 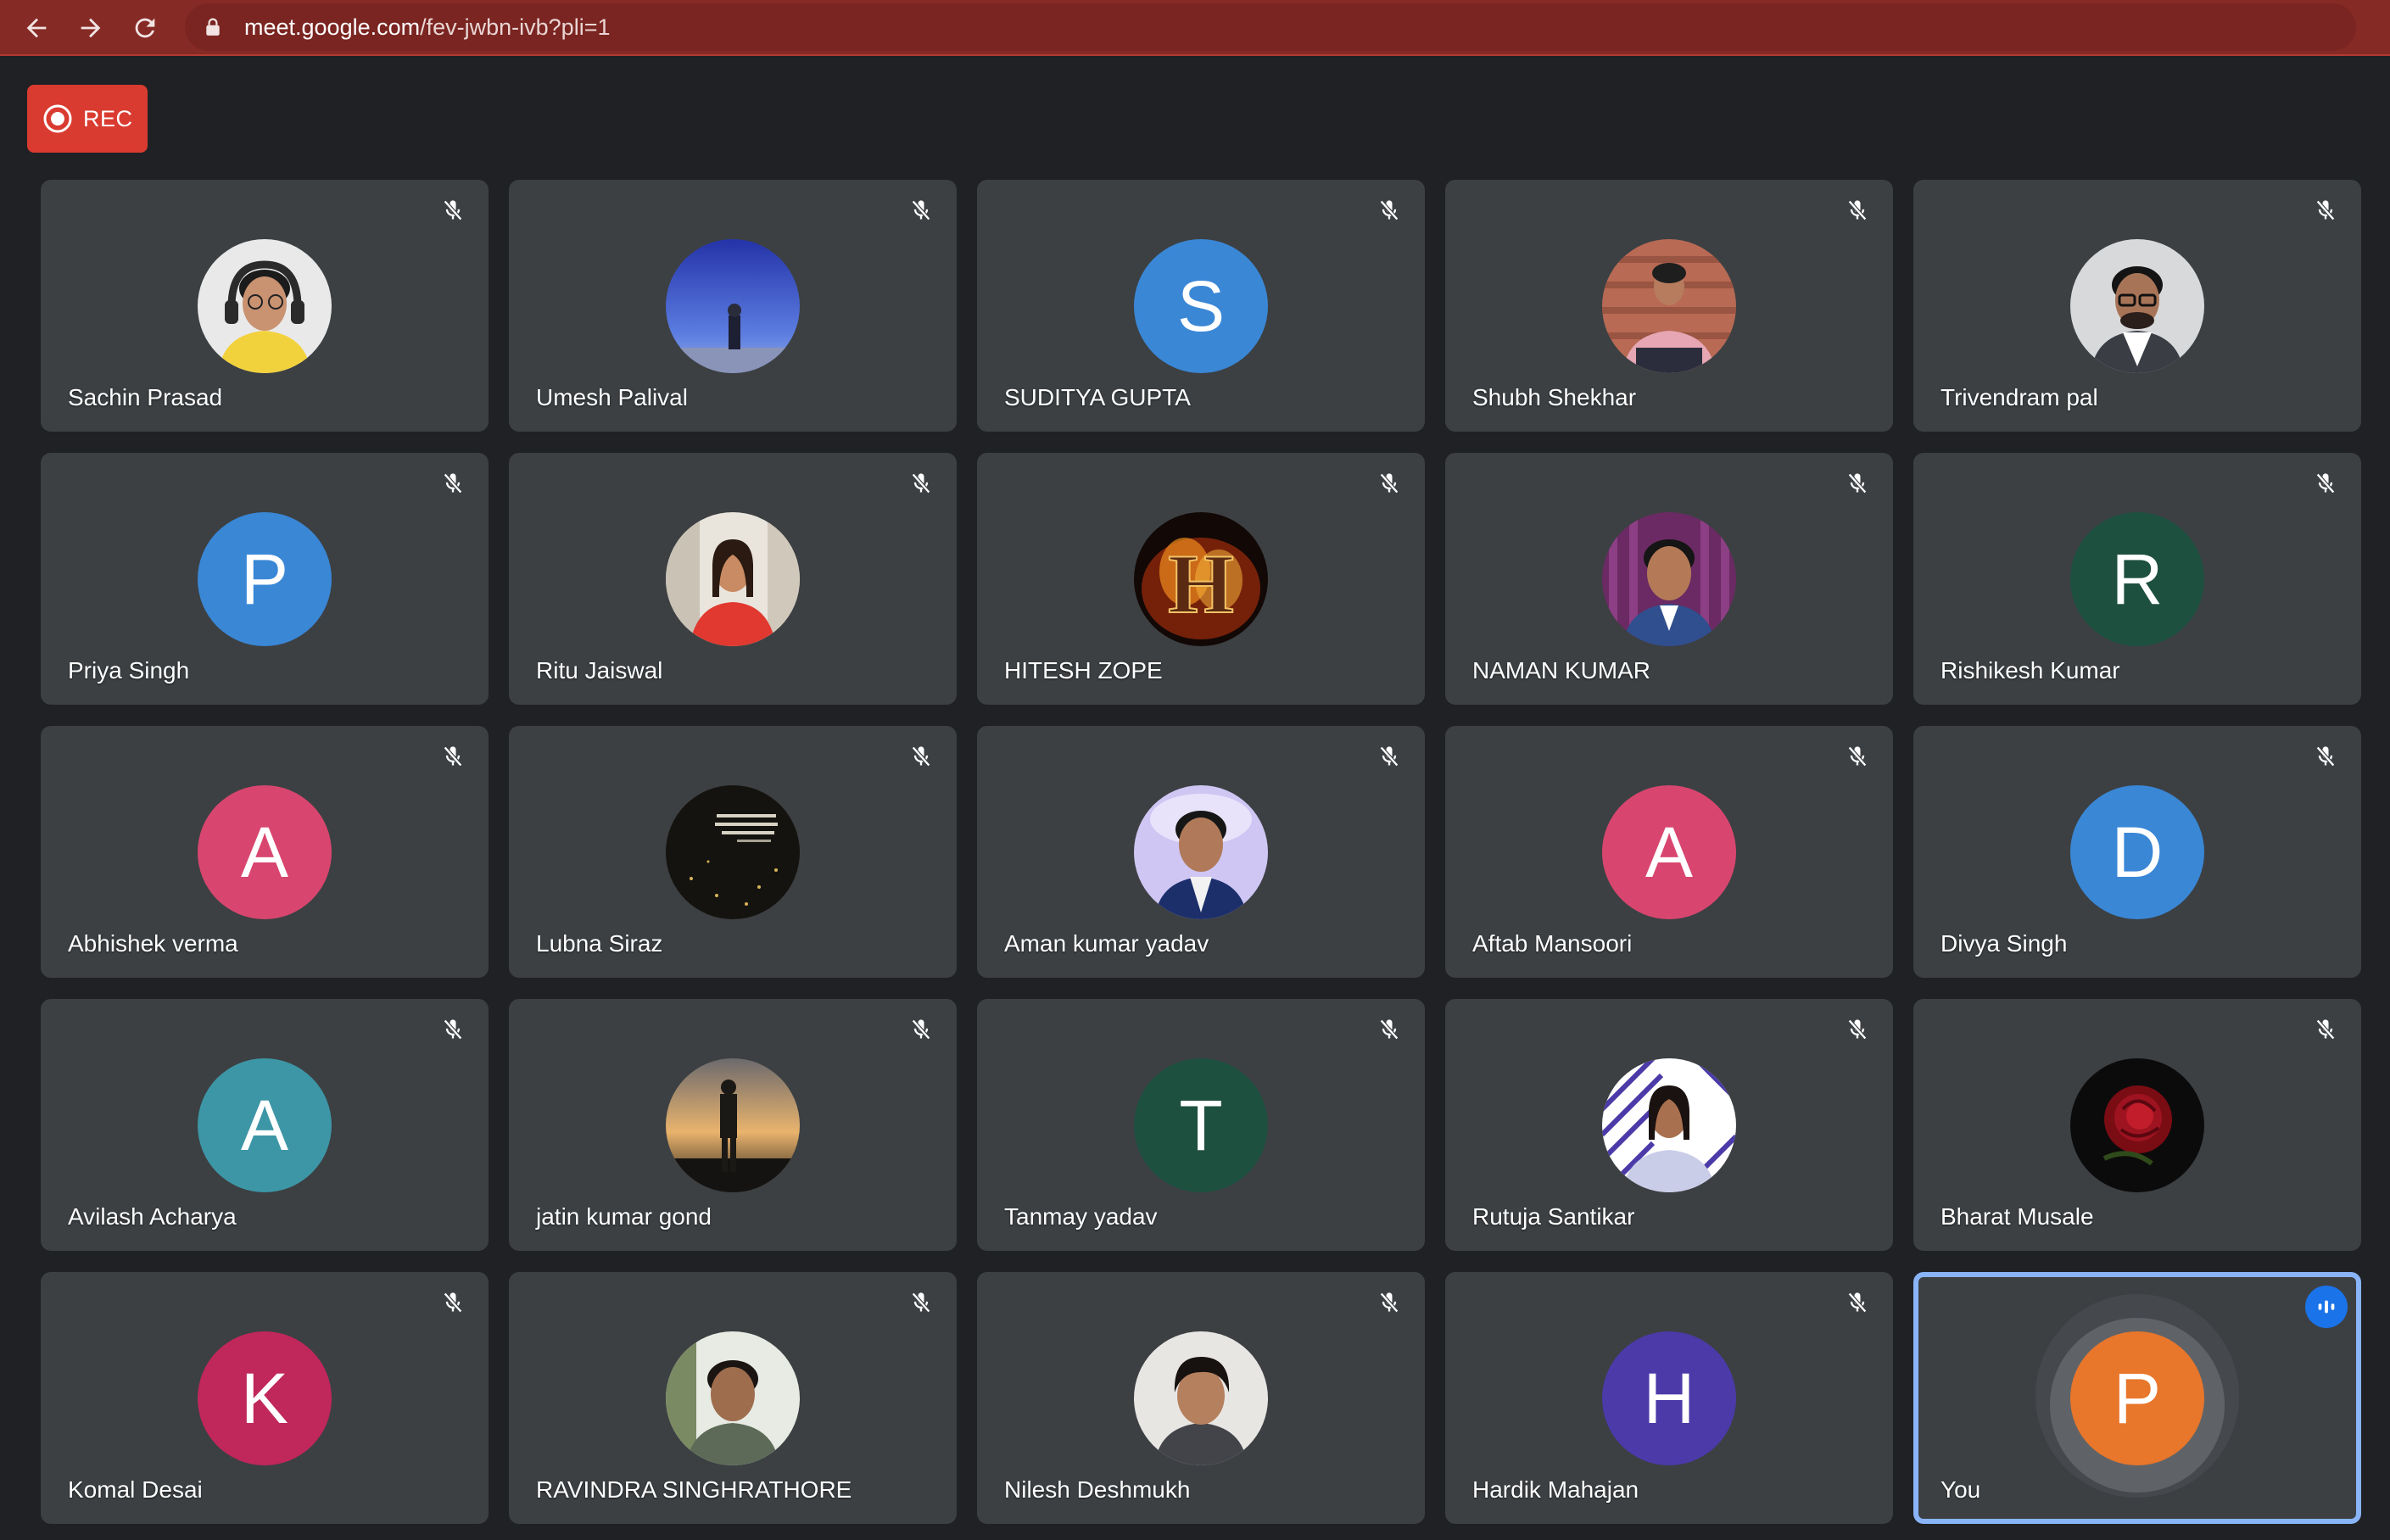 I want to click on participant-name: Aftab Mansoori, so click(x=1552, y=943).